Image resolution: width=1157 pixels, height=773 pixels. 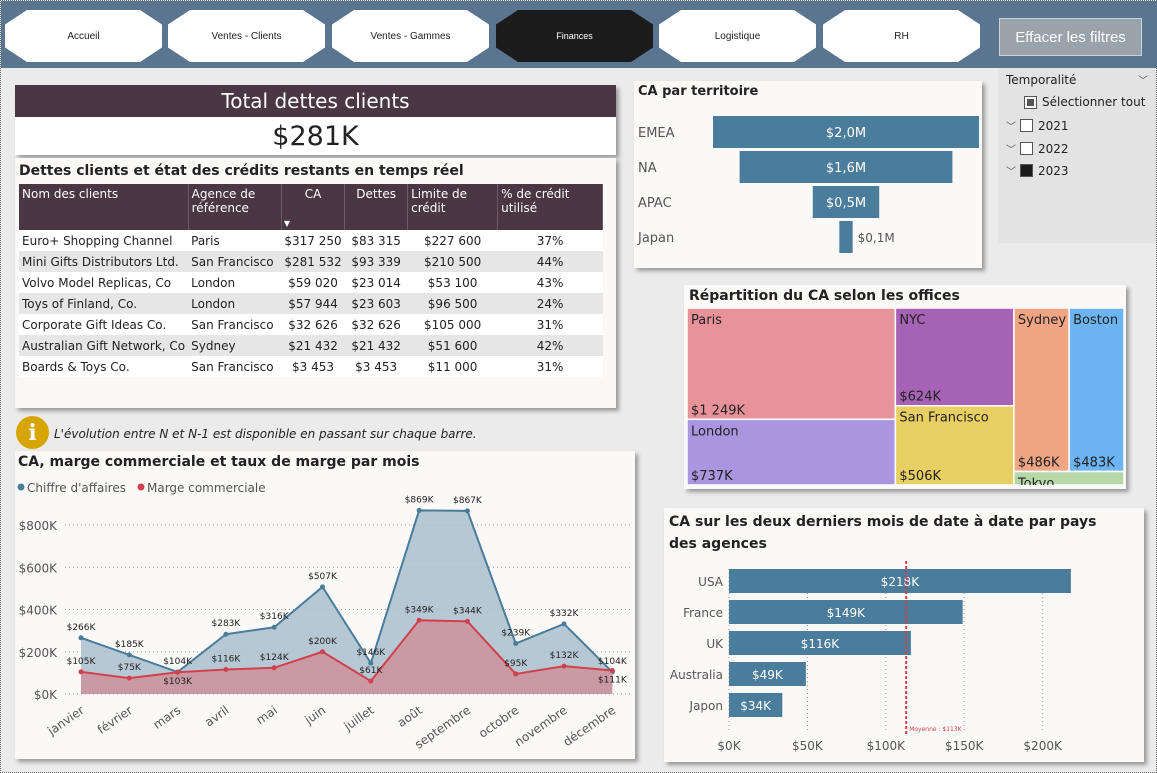 I want to click on table-cell: $281 532, so click(x=313, y=261).